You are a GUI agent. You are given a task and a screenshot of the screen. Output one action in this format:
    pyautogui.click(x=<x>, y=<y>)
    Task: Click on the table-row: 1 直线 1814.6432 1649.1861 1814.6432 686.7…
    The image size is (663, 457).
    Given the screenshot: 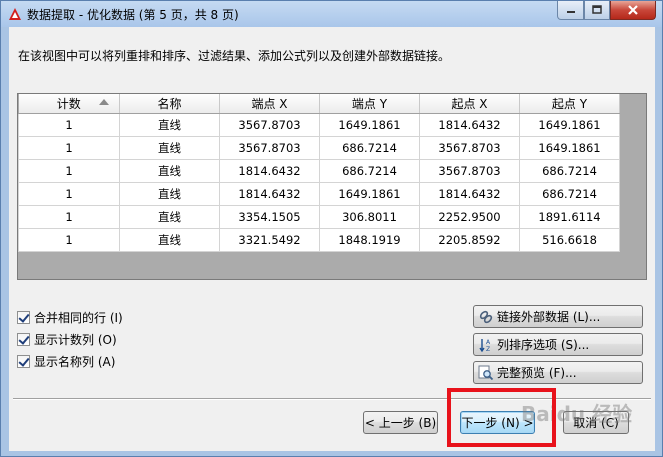 What is the action you would take?
    pyautogui.click(x=319, y=193)
    